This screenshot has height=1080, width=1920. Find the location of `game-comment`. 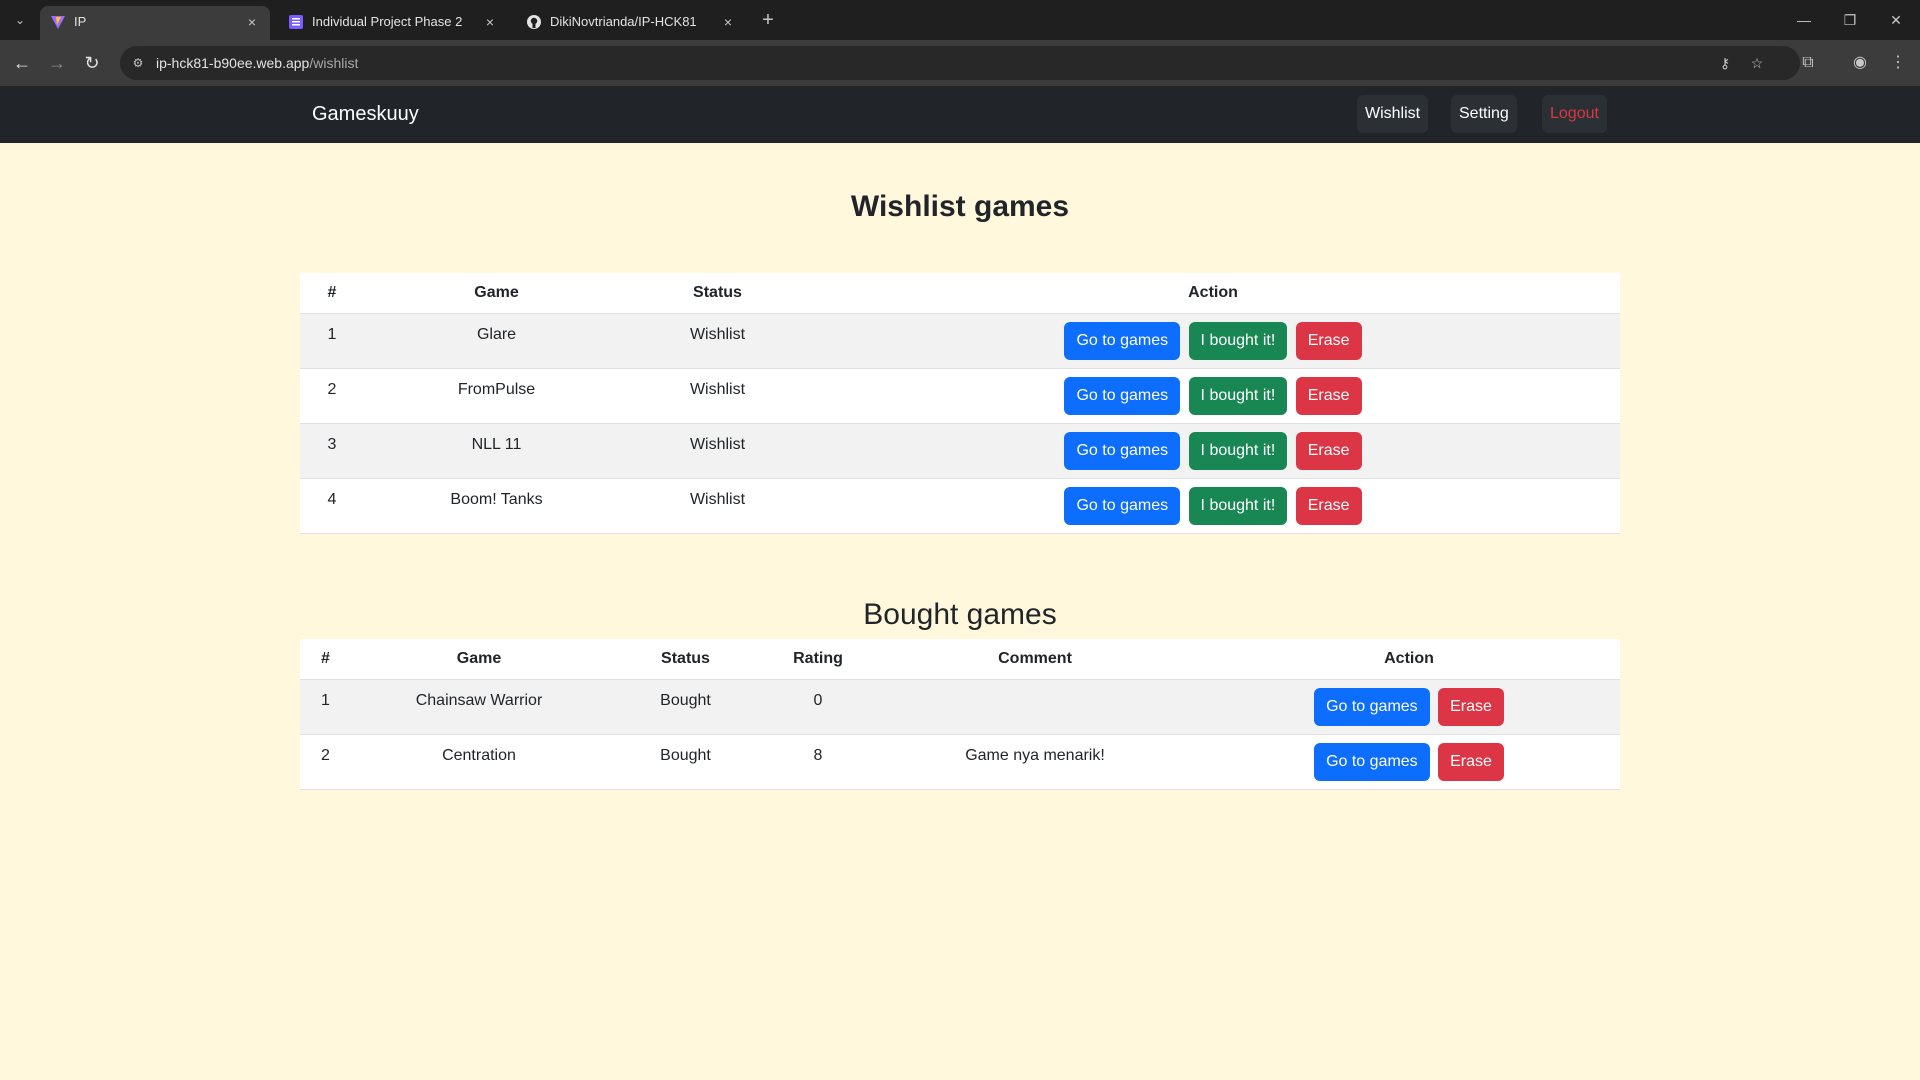

game-comment is located at coordinates (1035, 707).